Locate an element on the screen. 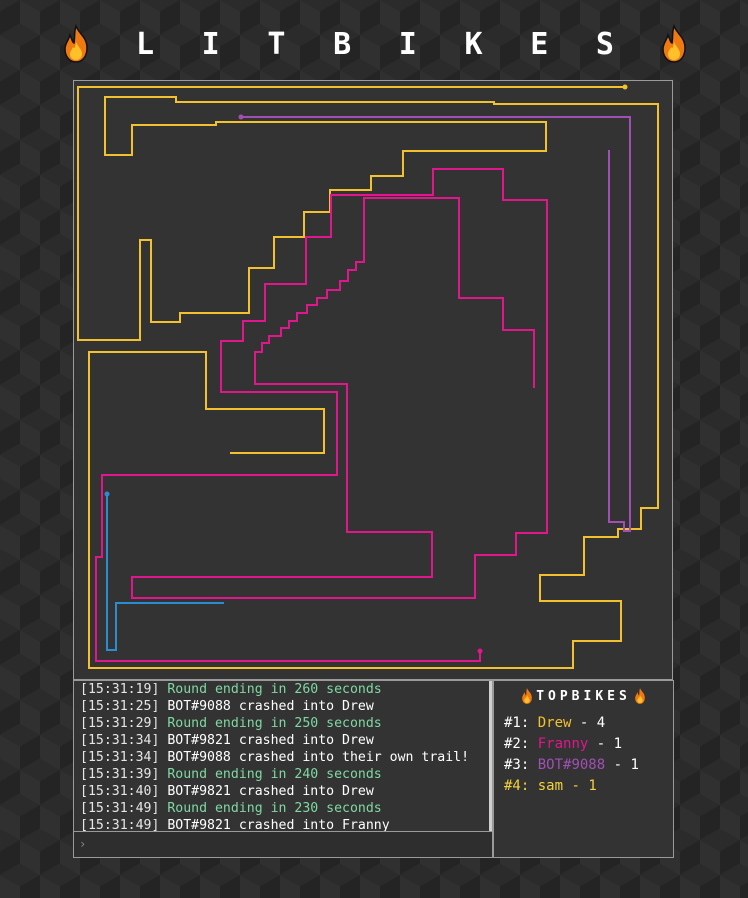 The width and height of the screenshot is (748, 898). log-timestamp: [15:31:39] is located at coordinates (120, 774).